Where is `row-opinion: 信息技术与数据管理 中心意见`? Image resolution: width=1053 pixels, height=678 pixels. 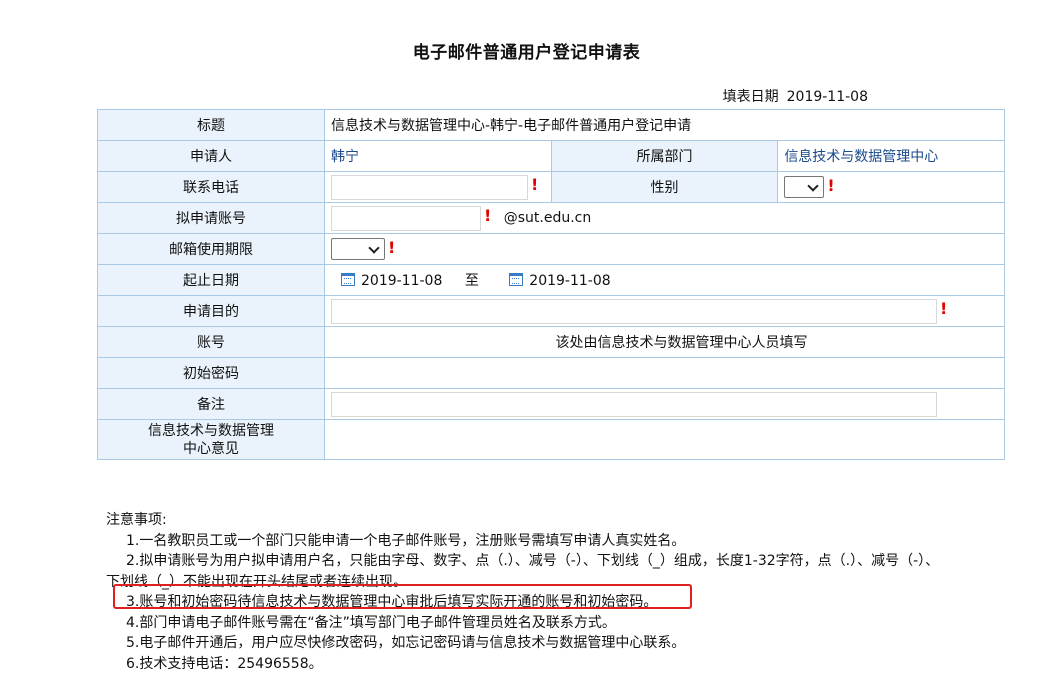
row-opinion: 信息技术与数据管理 中心意见 is located at coordinates (551, 439).